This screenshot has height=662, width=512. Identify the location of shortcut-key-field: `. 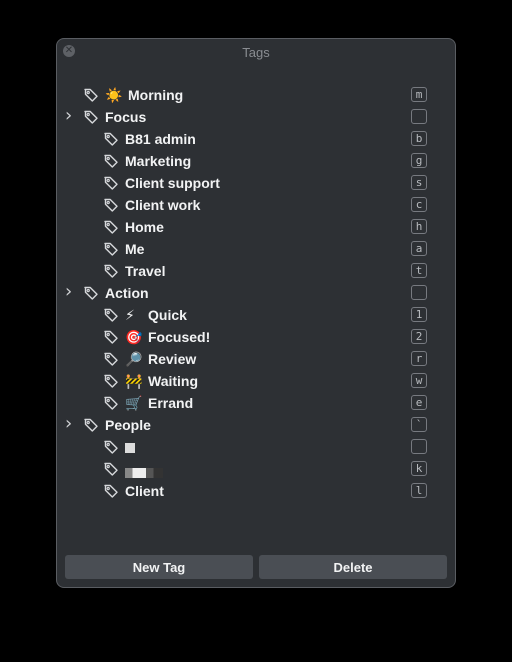
(419, 424).